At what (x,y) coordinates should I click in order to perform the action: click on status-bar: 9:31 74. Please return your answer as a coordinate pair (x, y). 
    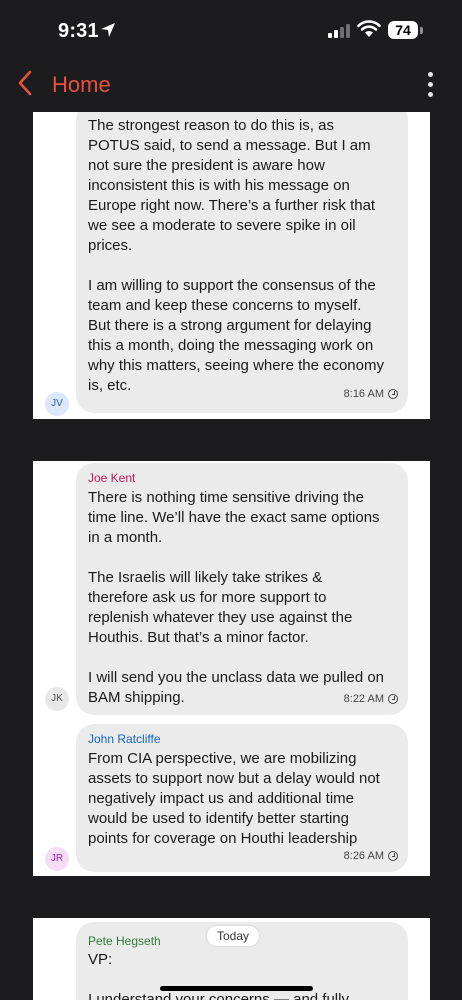
    Looking at the image, I should click on (231, 30).